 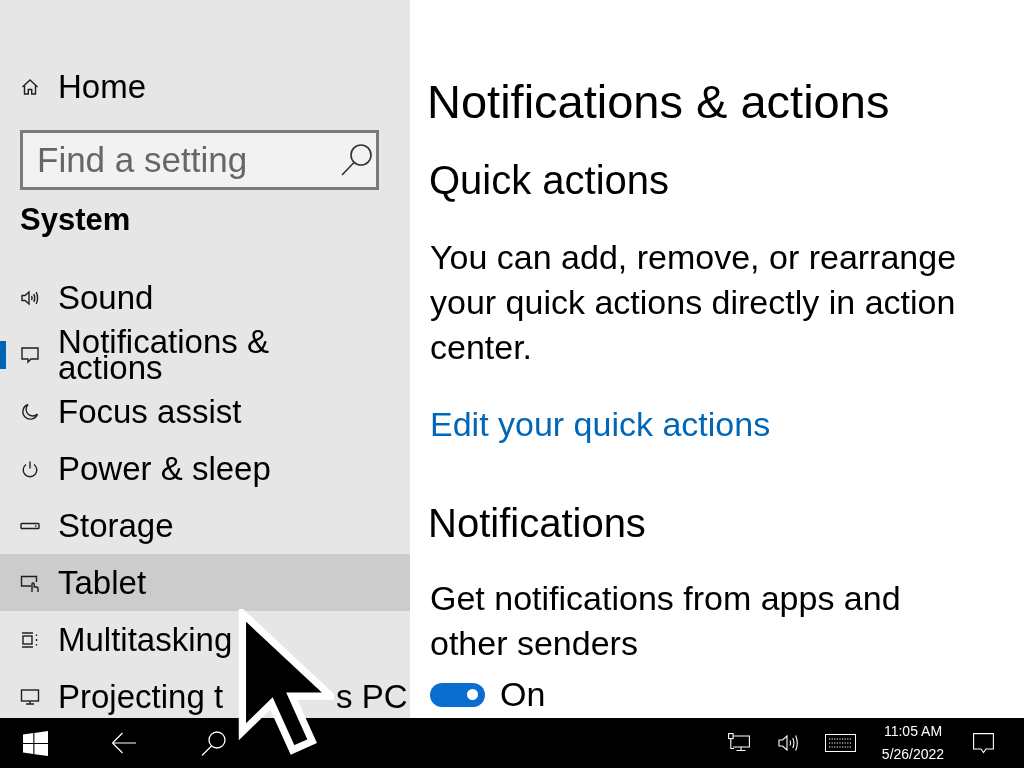 I want to click on section-heading: Quick actions, so click(x=549, y=180).